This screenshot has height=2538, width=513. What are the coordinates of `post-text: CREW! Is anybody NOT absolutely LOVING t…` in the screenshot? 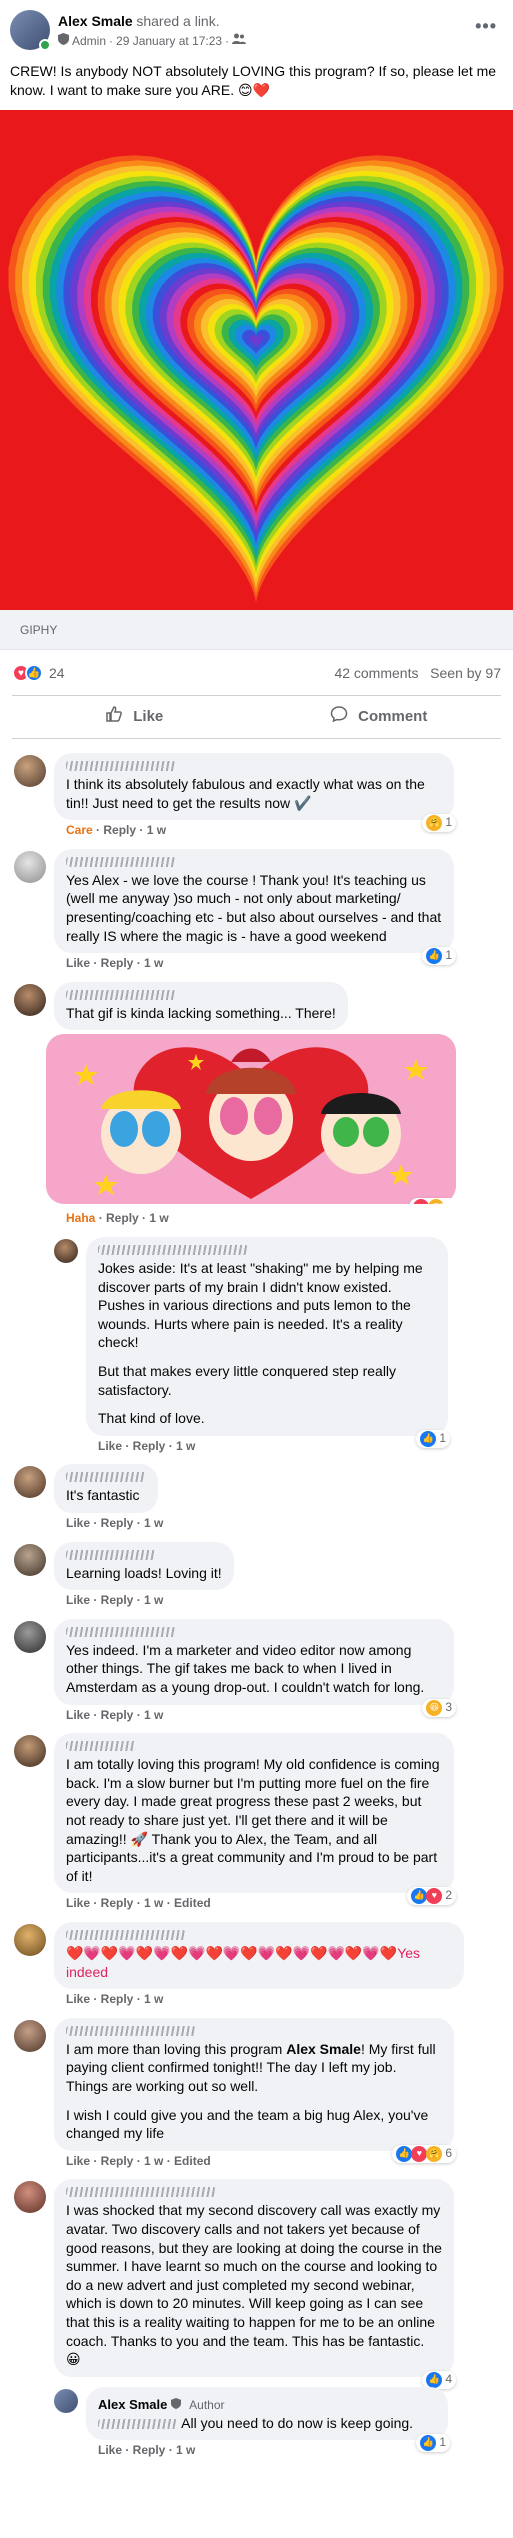 It's located at (253, 80).